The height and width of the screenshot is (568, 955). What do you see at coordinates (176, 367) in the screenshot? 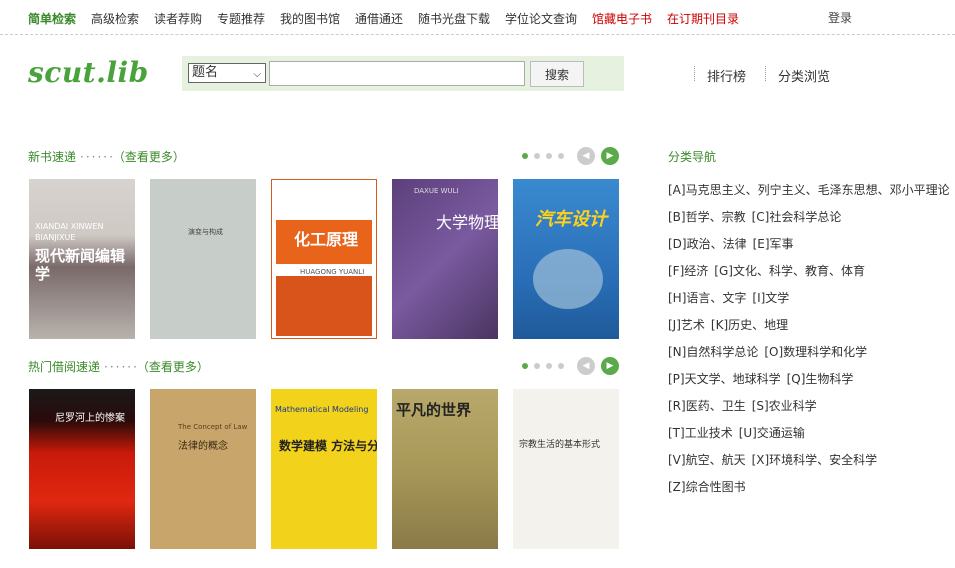
I see `hot-books-more-link: （查看更多）` at bounding box center [176, 367].